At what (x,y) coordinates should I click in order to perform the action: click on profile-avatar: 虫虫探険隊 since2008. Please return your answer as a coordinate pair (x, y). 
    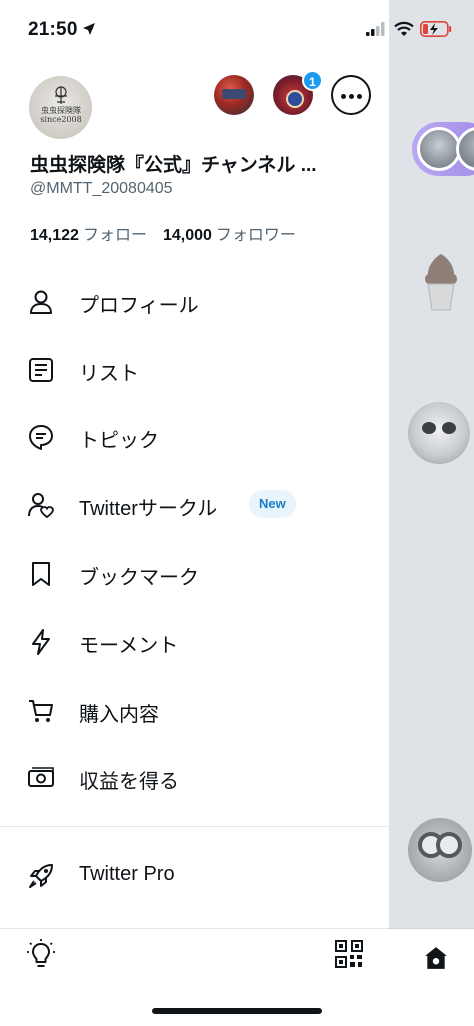
    Looking at the image, I should click on (60, 107).